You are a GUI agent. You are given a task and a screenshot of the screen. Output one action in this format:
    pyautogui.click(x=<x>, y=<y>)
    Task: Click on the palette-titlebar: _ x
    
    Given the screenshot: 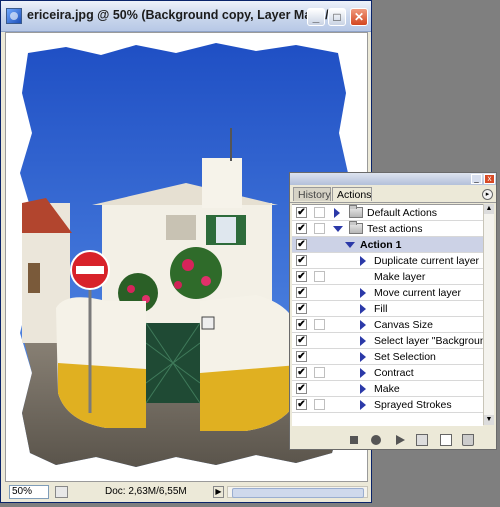 What is the action you would take?
    pyautogui.click(x=393, y=179)
    